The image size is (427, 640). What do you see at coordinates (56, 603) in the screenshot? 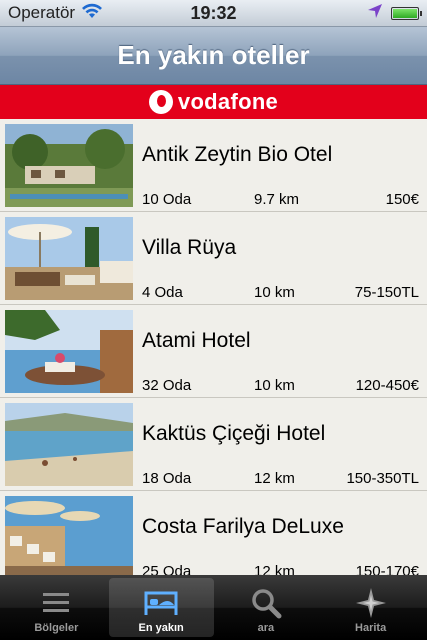
I see `list-icon` at bounding box center [56, 603].